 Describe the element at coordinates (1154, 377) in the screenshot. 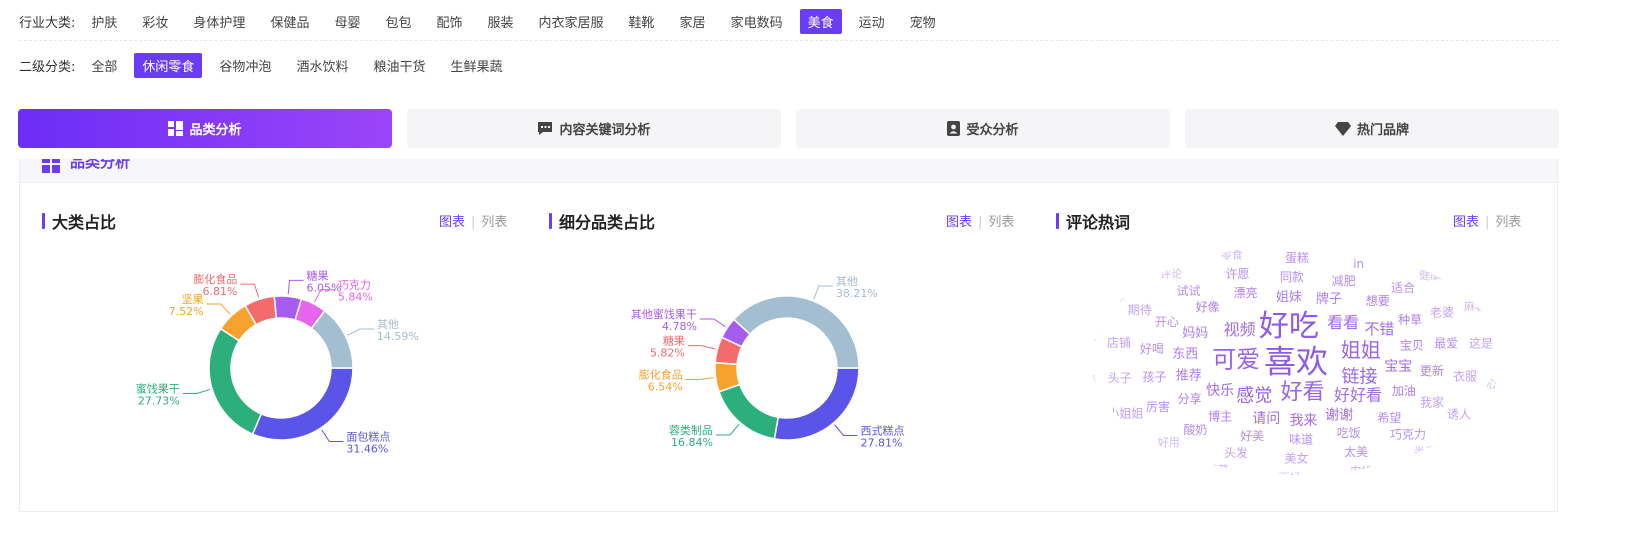

I see `word-cloud-word: 孩子` at that location.